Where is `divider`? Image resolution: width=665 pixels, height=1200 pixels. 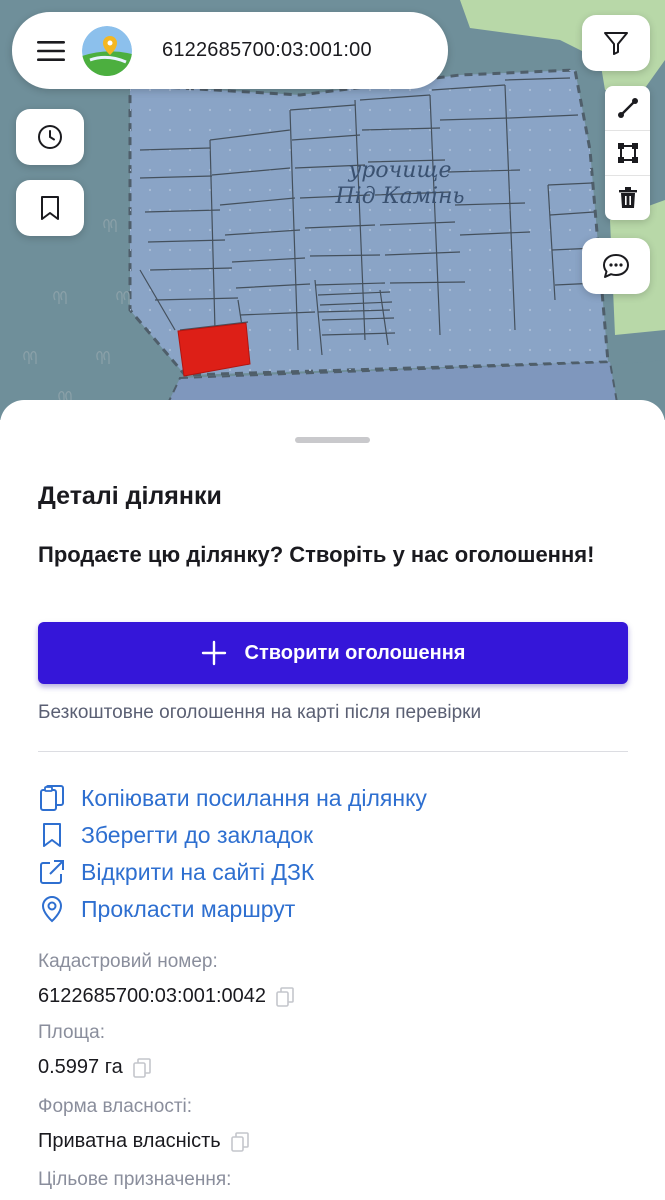 divider is located at coordinates (333, 751).